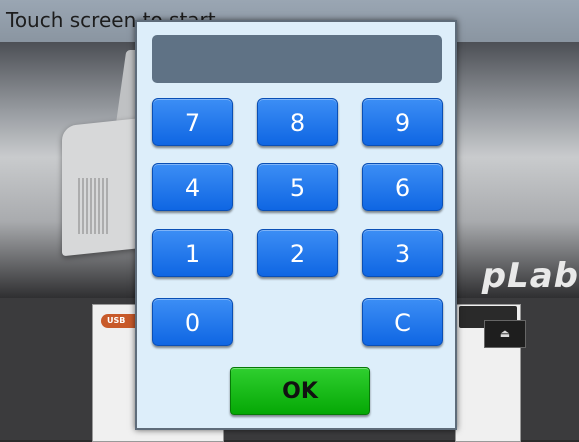 This screenshot has width=579, height=442. Describe the element at coordinates (297, 187) in the screenshot. I see `key-5: 5` at that location.